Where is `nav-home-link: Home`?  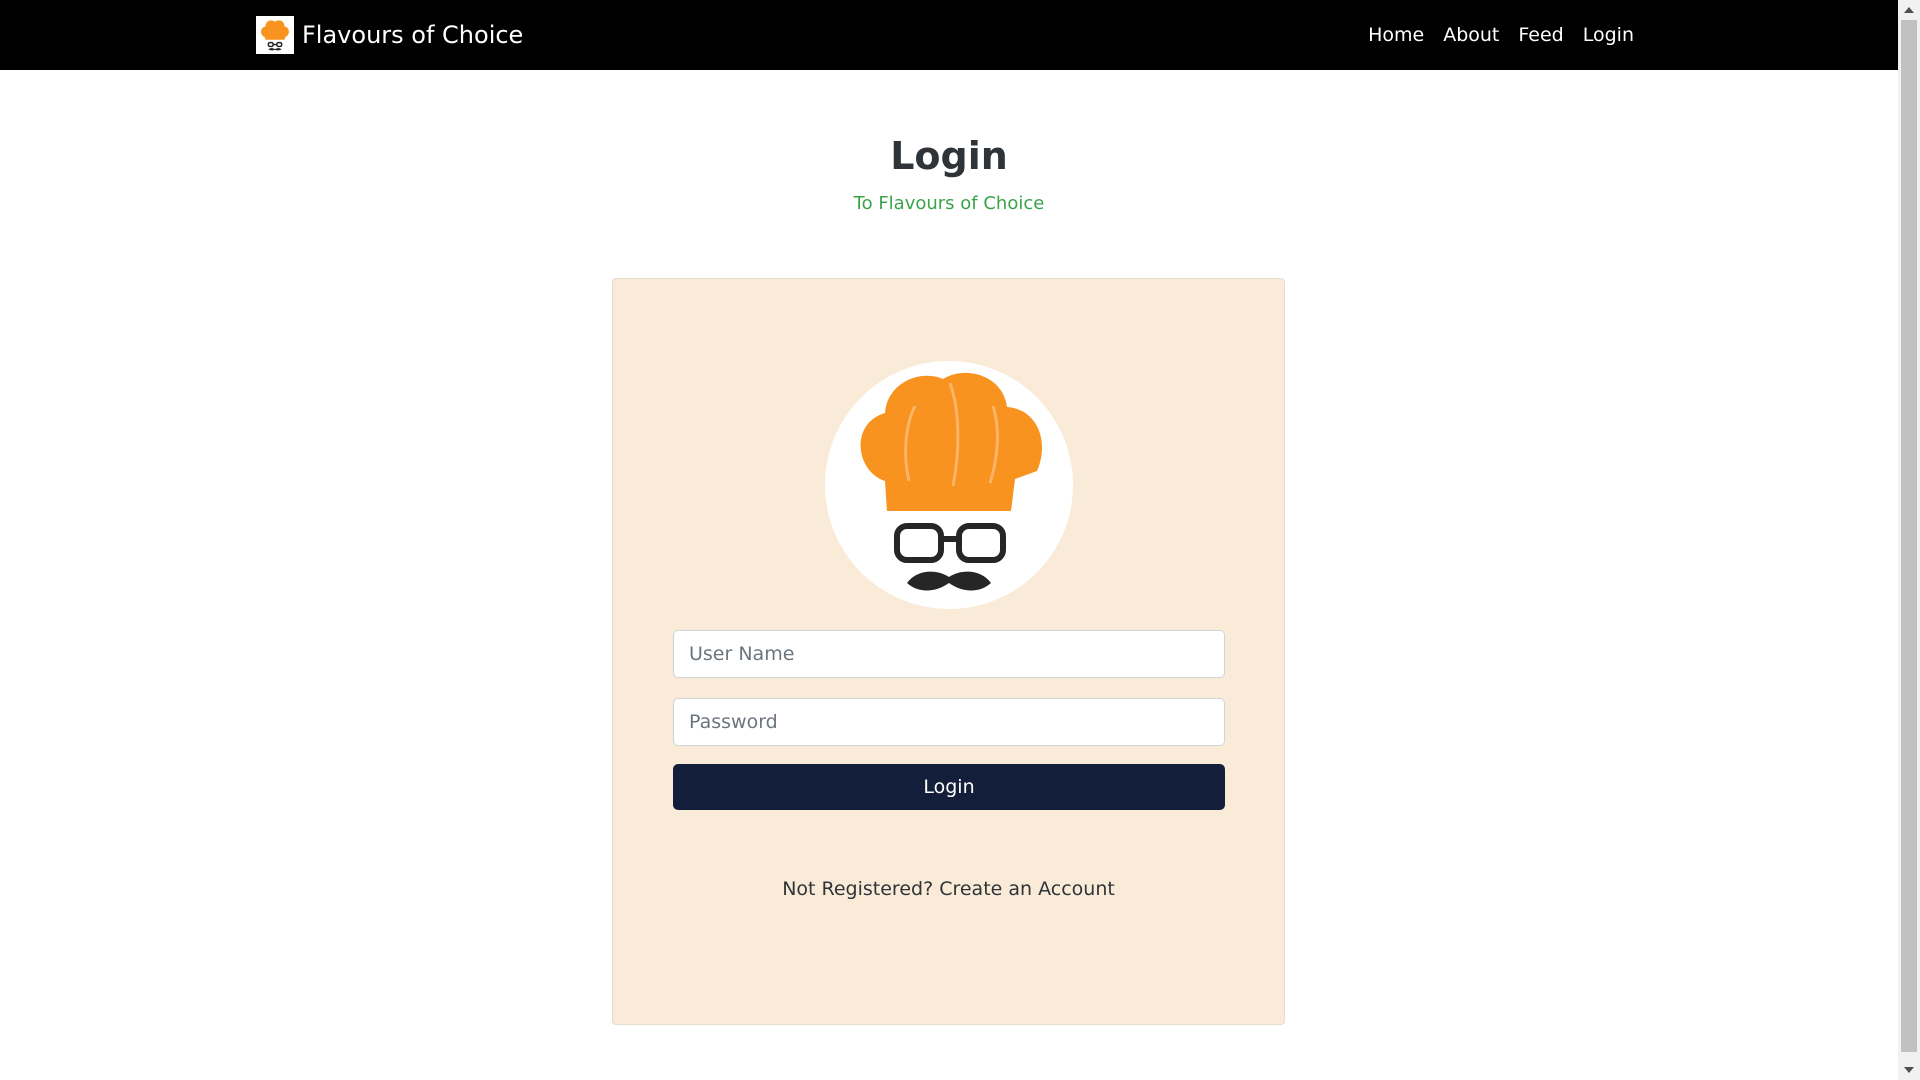
nav-home-link: Home is located at coordinates (1396, 35).